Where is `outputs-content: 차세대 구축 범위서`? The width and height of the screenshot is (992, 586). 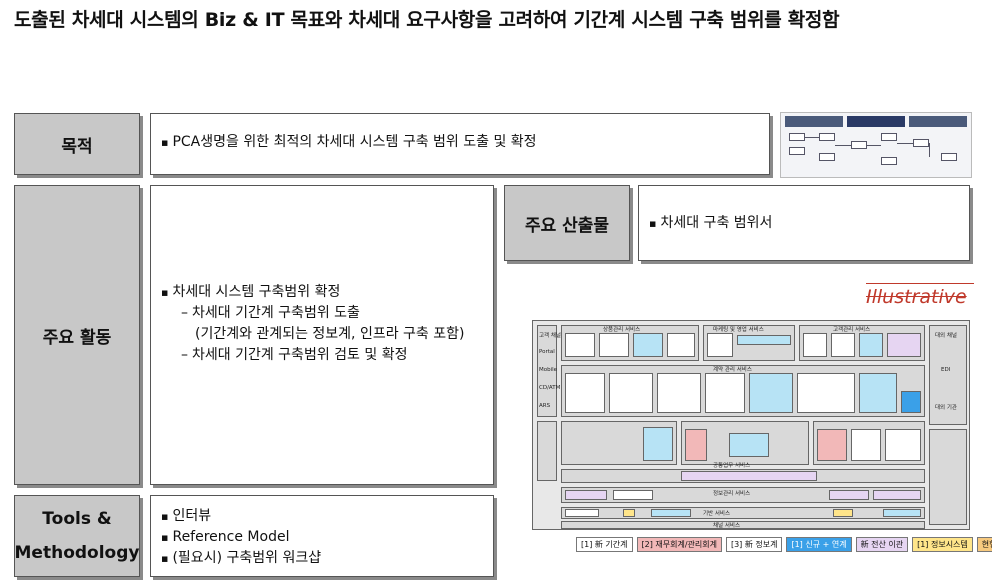
outputs-content: 차세대 구축 범위서 is located at coordinates (804, 223).